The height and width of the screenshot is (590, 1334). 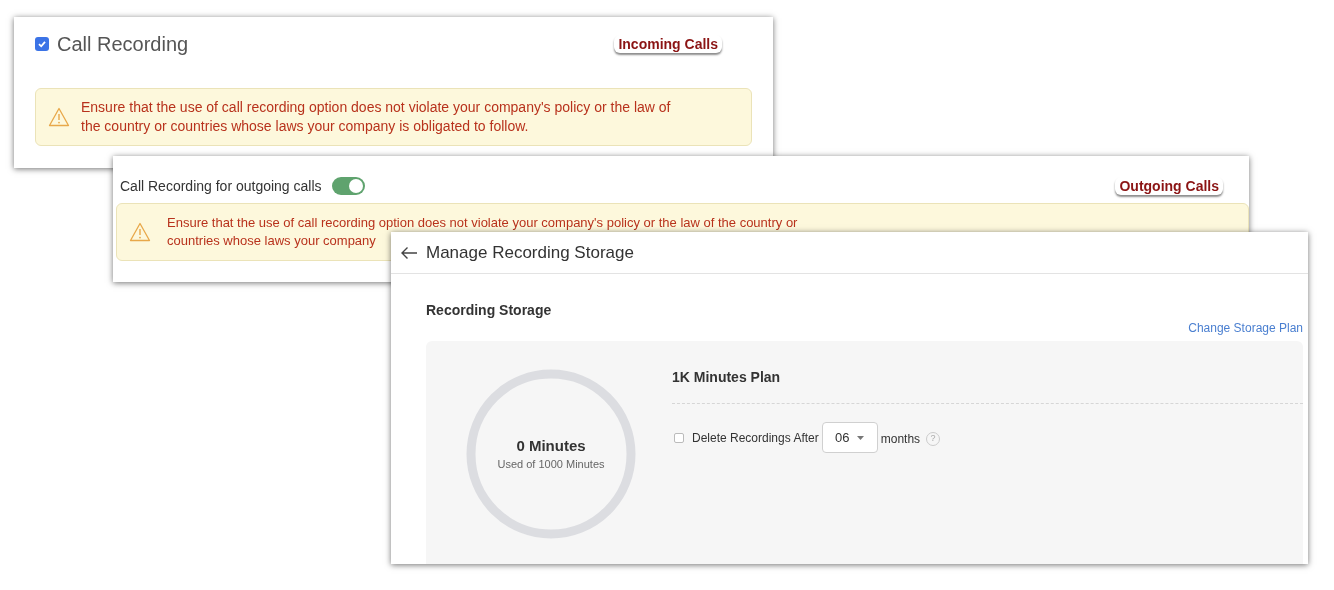 What do you see at coordinates (726, 377) in the screenshot?
I see `plan-title: 1K Minutes Plan` at bounding box center [726, 377].